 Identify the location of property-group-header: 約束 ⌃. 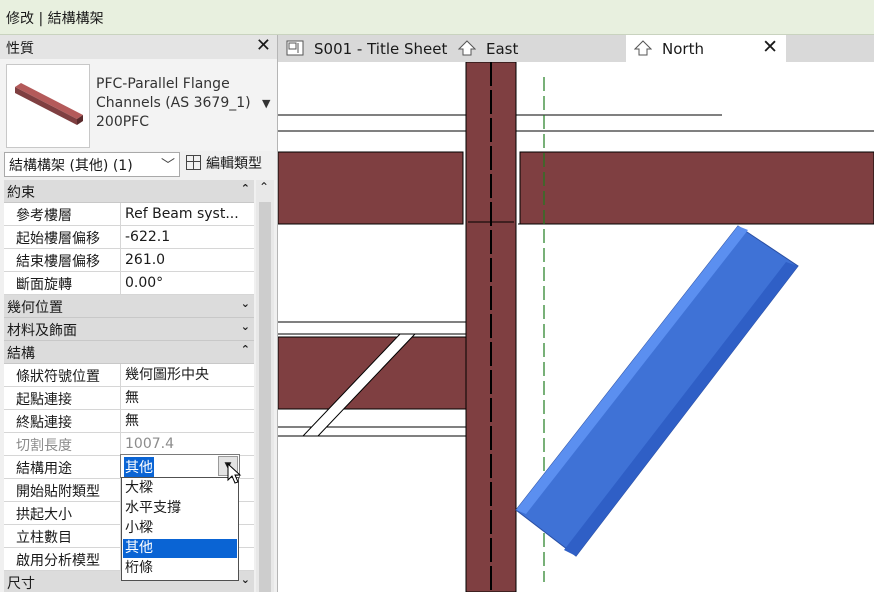
(129, 191).